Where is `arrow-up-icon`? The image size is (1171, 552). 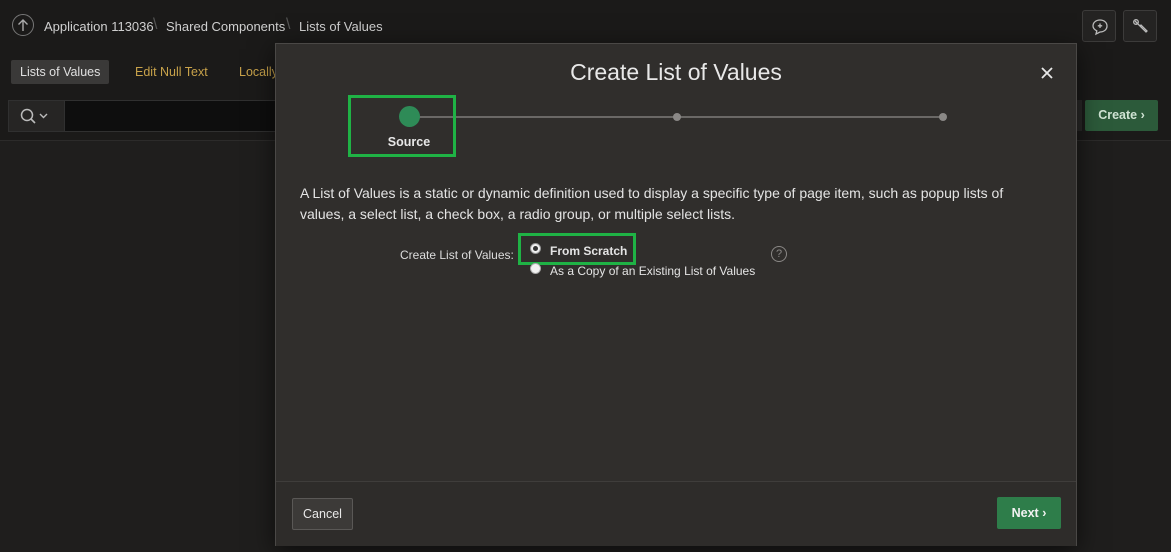
arrow-up-icon is located at coordinates (23, 25).